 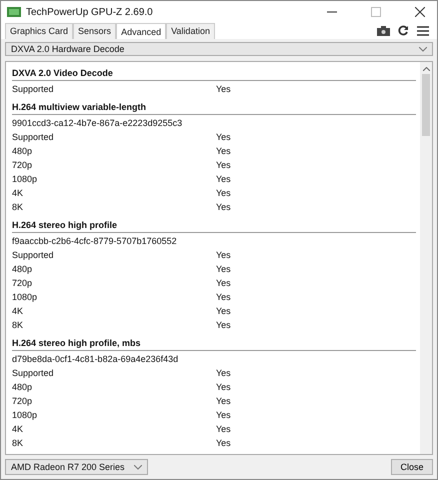 What do you see at coordinates (214, 342) in the screenshot?
I see `section-heading: H.264 stereo high profile, mbs` at bounding box center [214, 342].